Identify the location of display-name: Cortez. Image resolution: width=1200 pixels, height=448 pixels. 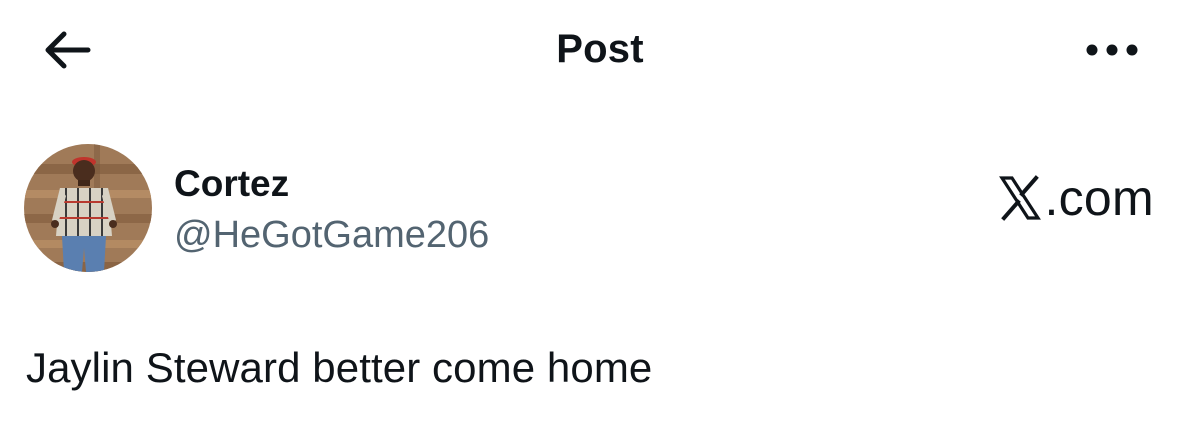
(231, 184).